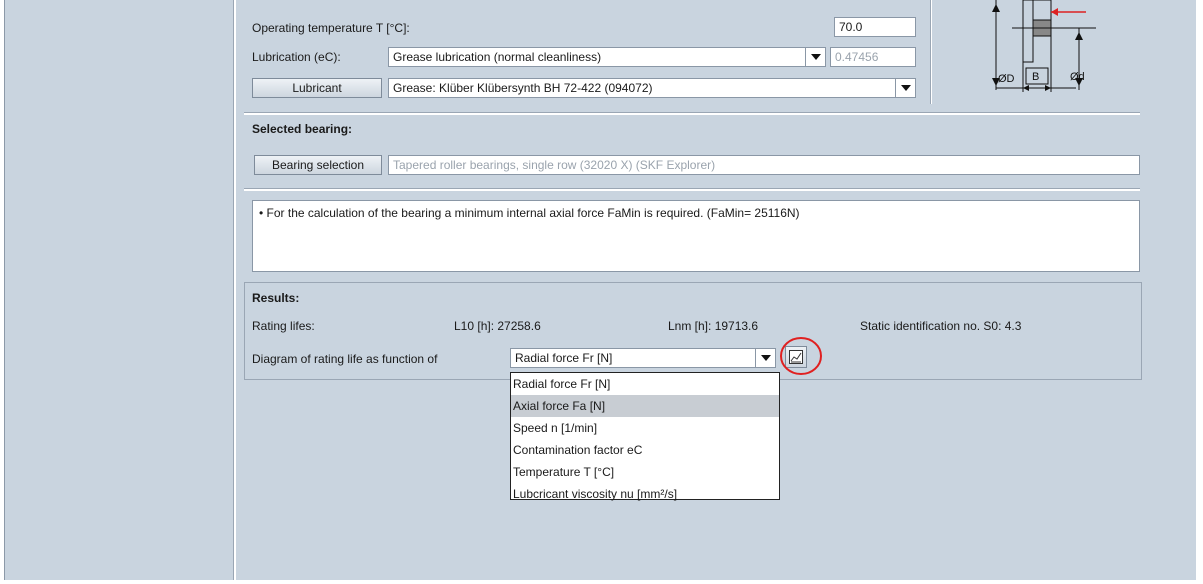  I want to click on lubrication-ec-value: 0.47456, so click(873, 57).